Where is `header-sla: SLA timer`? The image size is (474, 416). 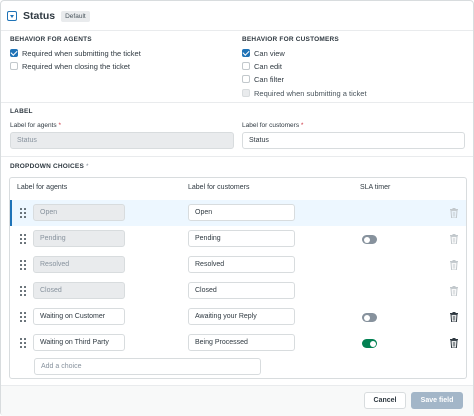
header-sla: SLA timer is located at coordinates (375, 187).